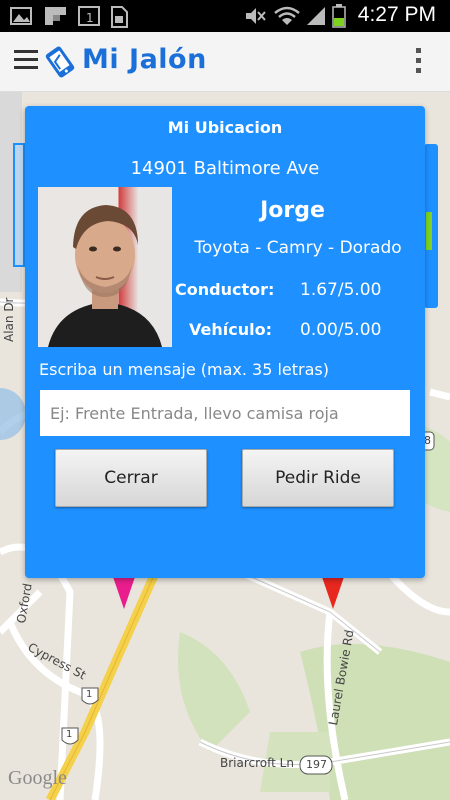 This screenshot has height=800, width=450. What do you see at coordinates (341, 290) in the screenshot?
I see `driver-rating-value: 1.67/5.00` at bounding box center [341, 290].